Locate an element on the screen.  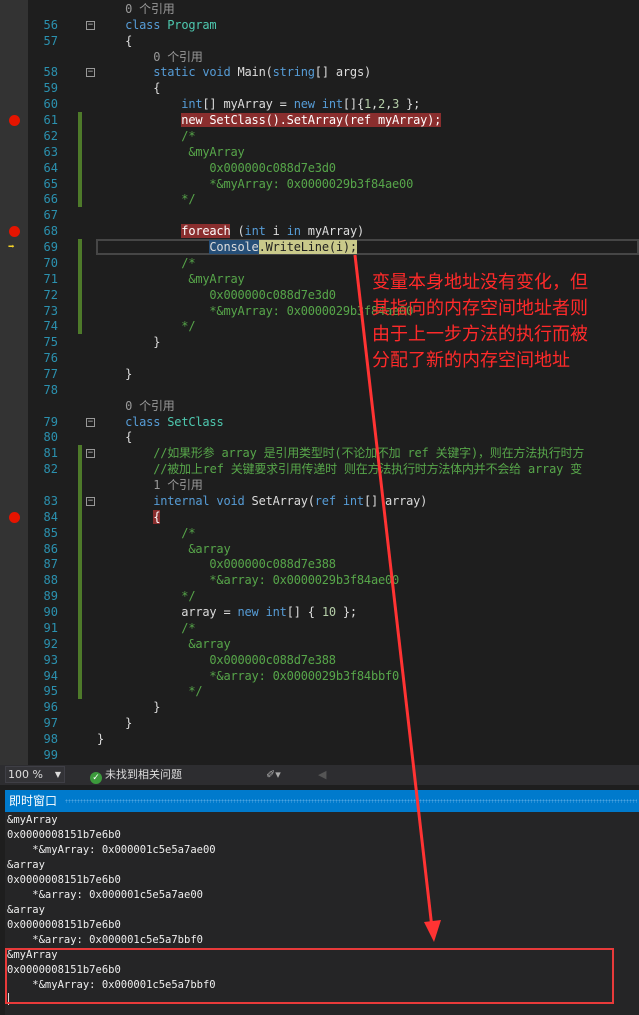
annotation-arrow is located at coordinates (397, 598).